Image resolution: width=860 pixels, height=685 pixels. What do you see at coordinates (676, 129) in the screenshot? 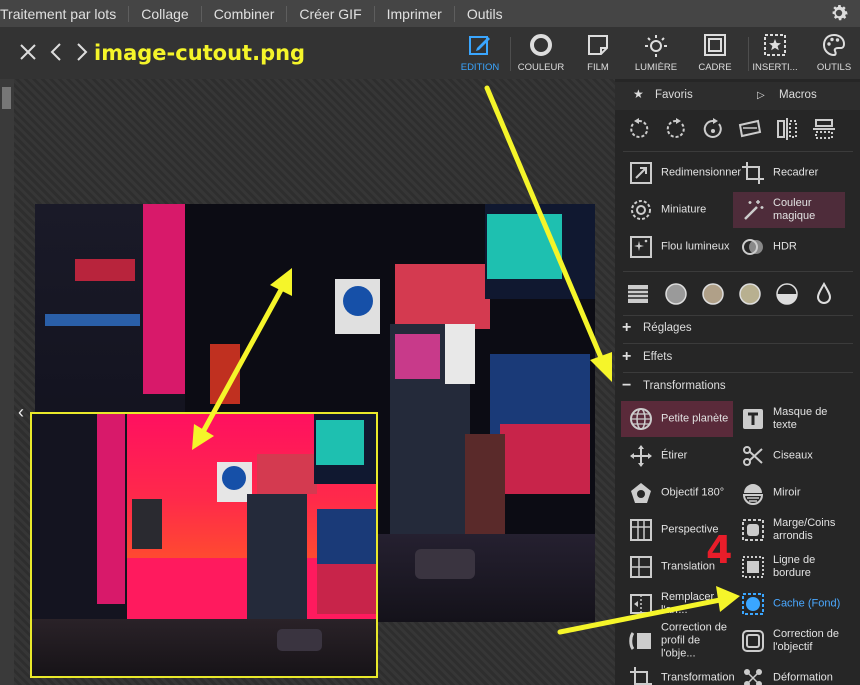
I see `rotate-right-icon` at bounding box center [676, 129].